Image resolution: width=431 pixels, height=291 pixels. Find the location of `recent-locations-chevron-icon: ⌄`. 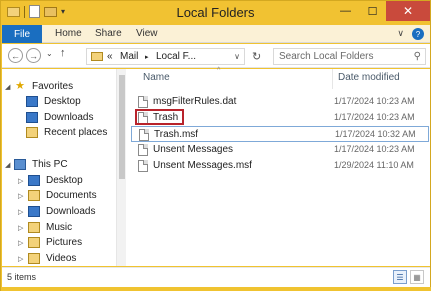

recent-locations-chevron-icon: ⌄ is located at coordinates (49, 53).